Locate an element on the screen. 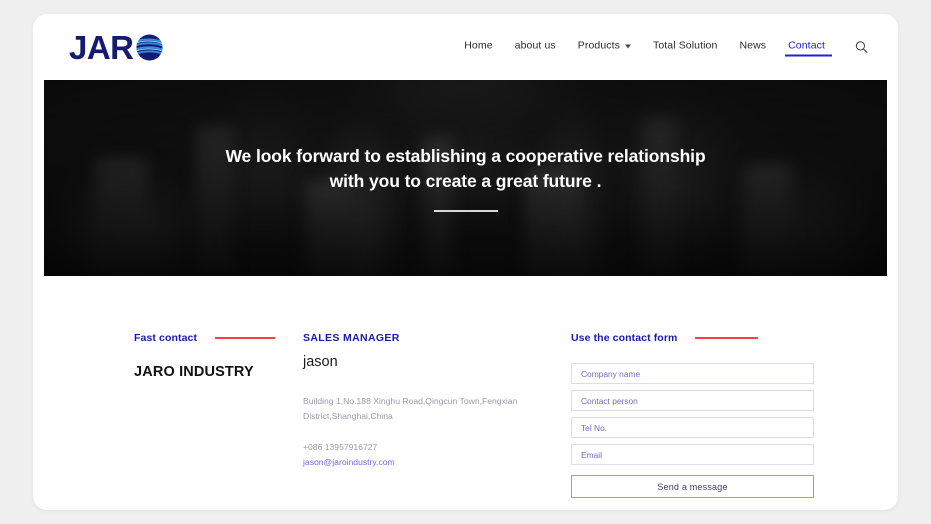 The width and height of the screenshot is (931, 524). nav-item-total-solution: Total Solution is located at coordinates (685, 47).